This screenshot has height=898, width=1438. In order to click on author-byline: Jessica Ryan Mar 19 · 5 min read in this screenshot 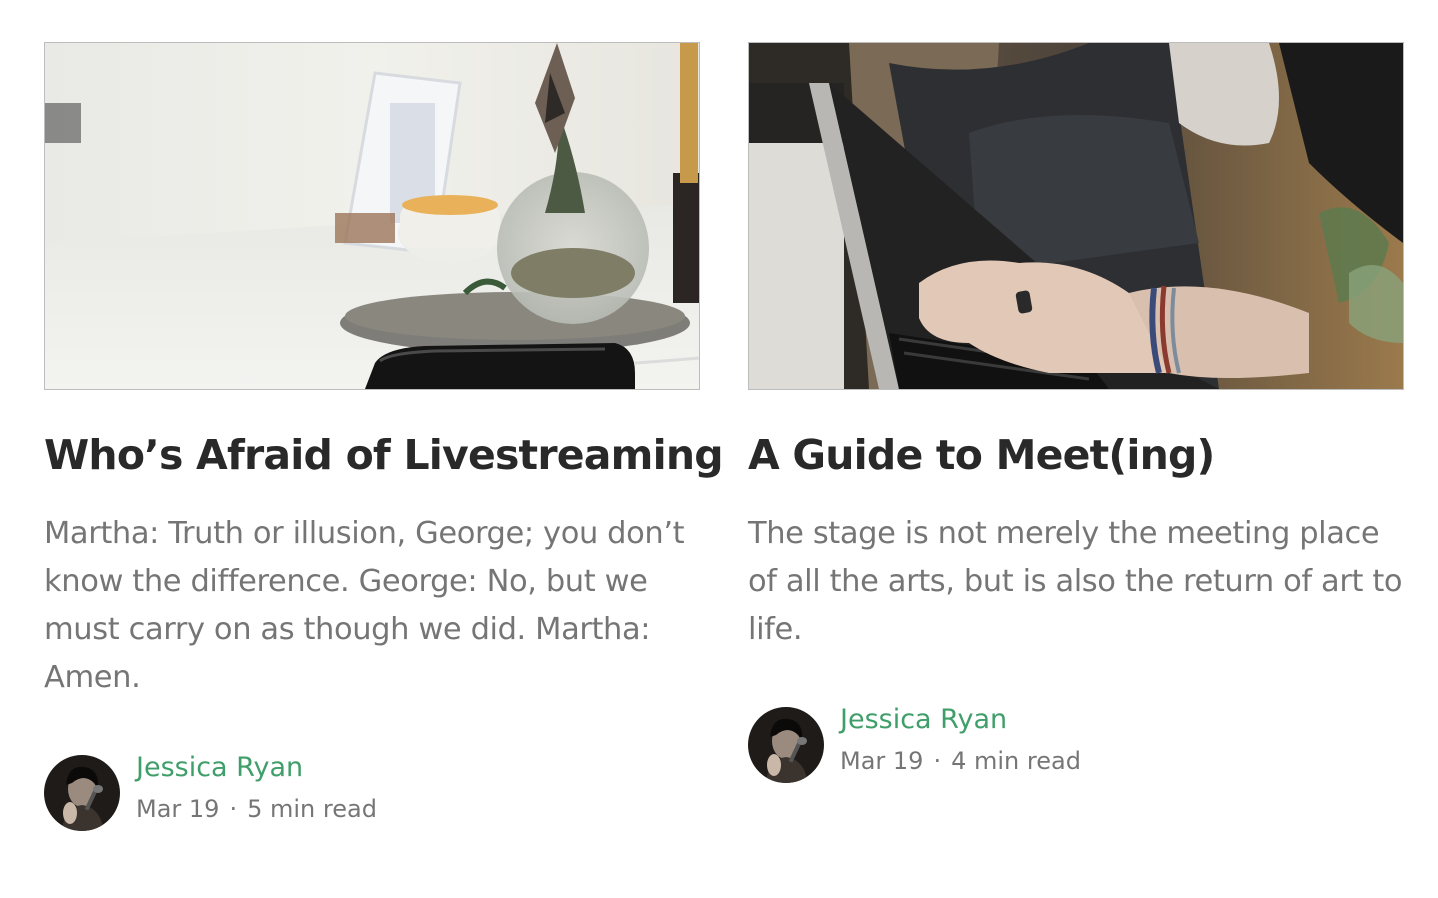, I will do `click(372, 794)`.